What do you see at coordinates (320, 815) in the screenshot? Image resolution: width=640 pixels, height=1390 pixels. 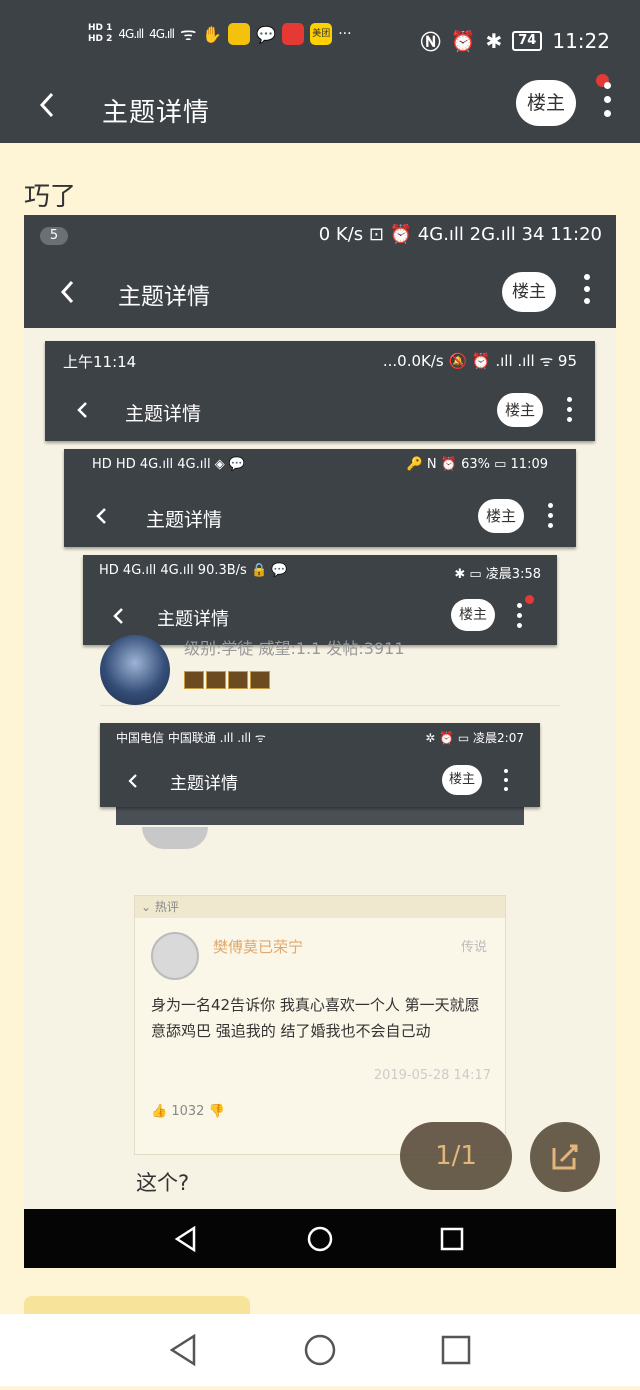 I see `partial-bar-fragment` at bounding box center [320, 815].